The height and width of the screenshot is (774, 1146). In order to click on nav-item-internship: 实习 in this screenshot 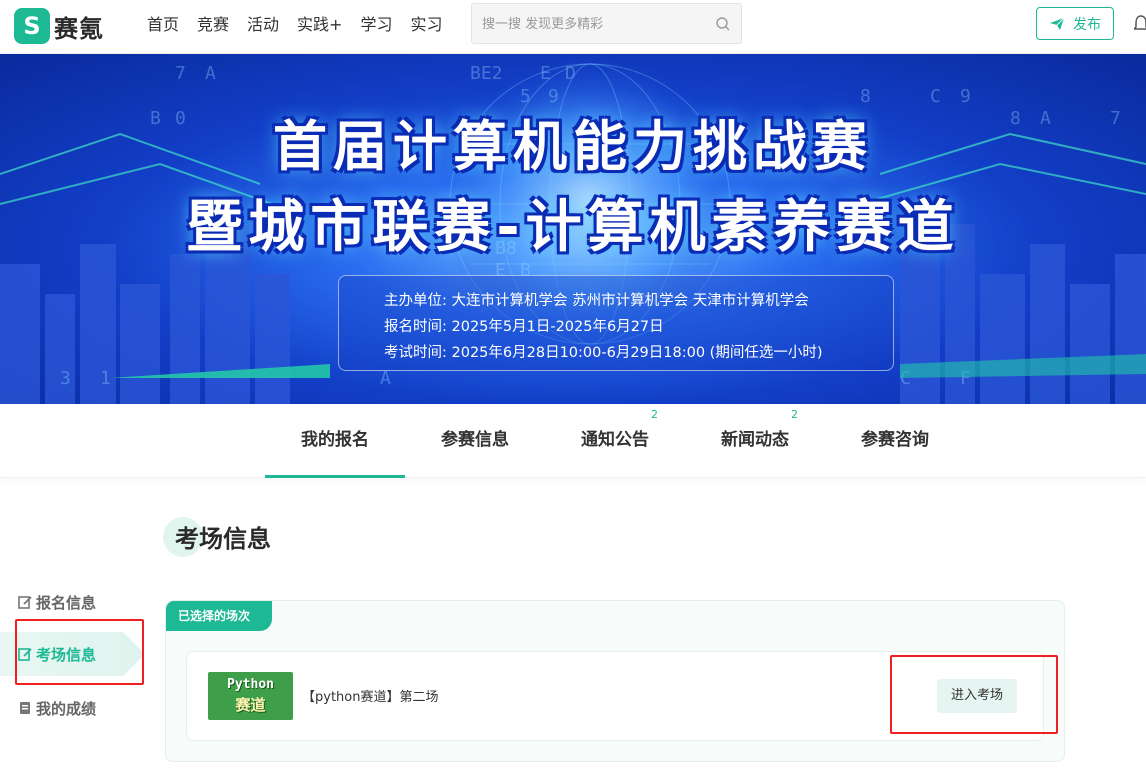, I will do `click(426, 25)`.